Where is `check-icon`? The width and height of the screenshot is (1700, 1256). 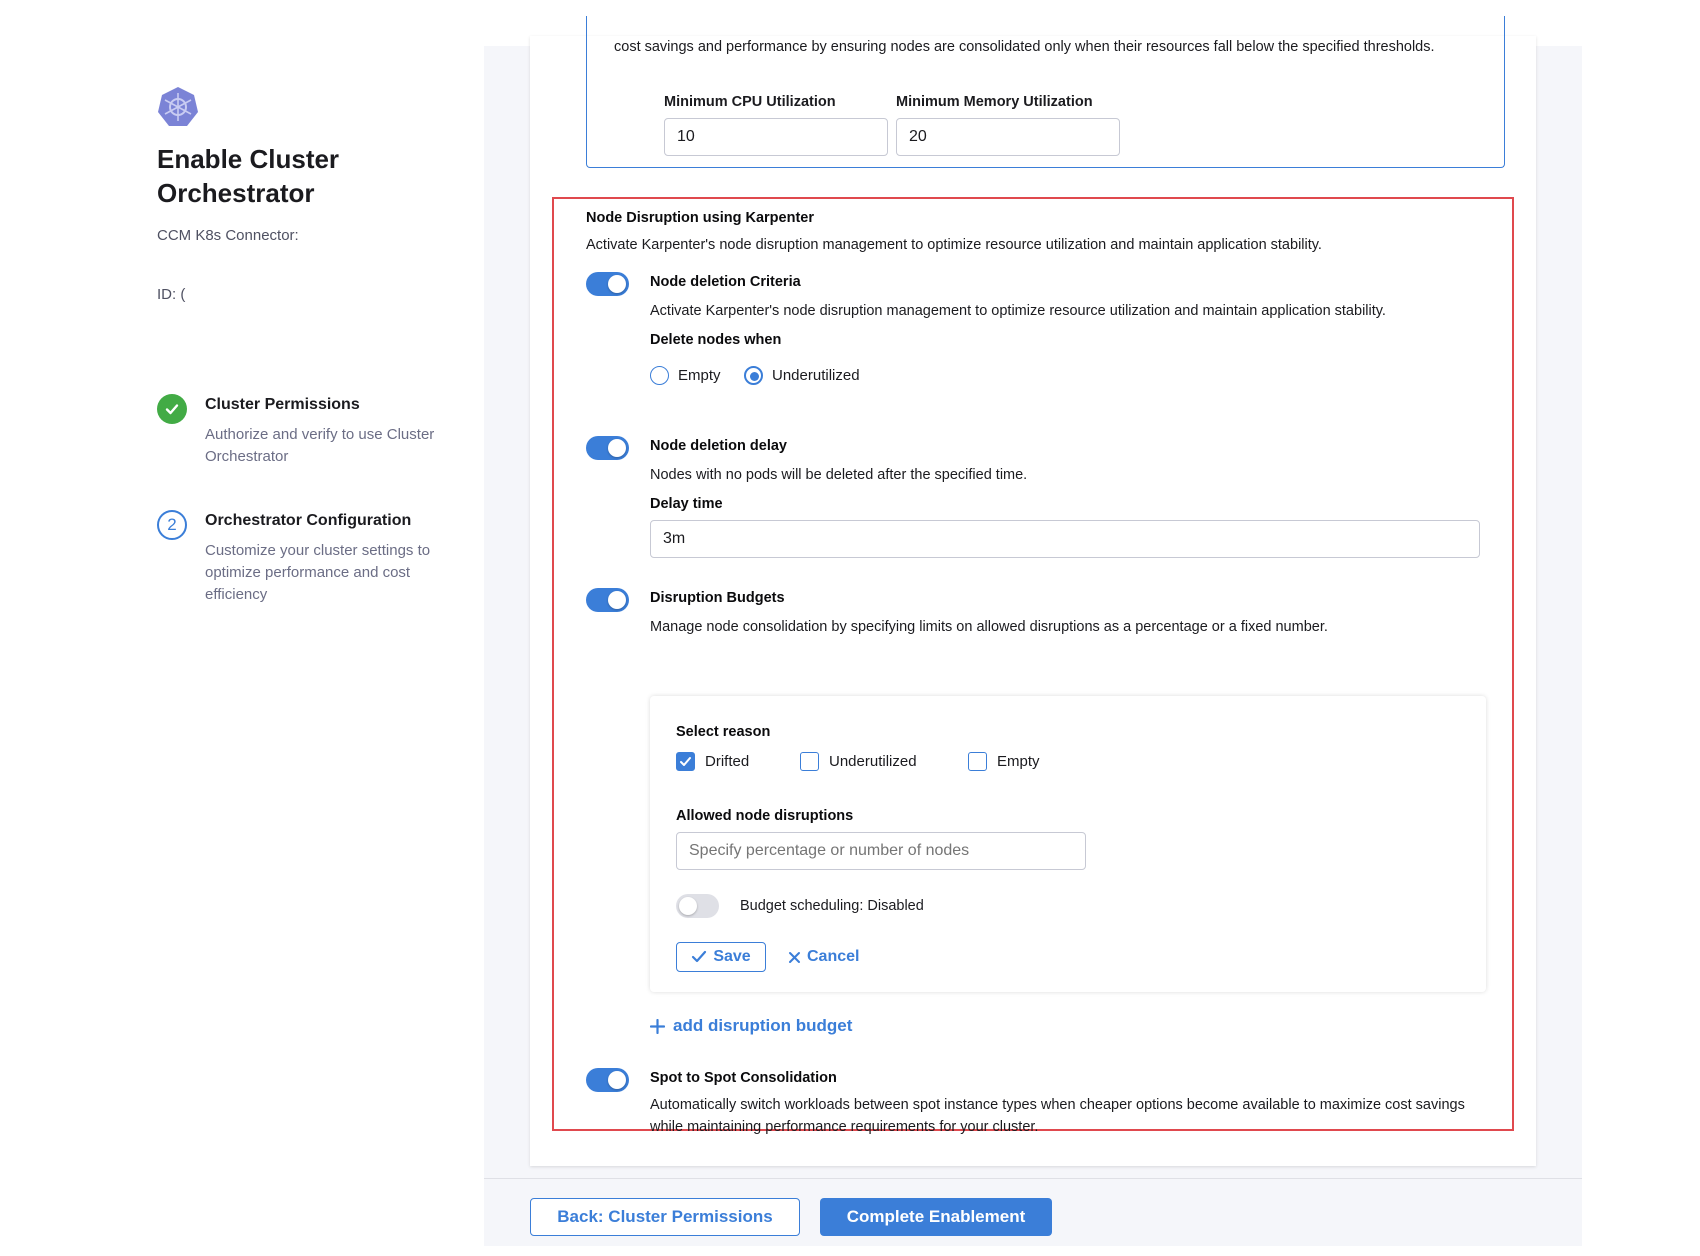
check-icon is located at coordinates (699, 956).